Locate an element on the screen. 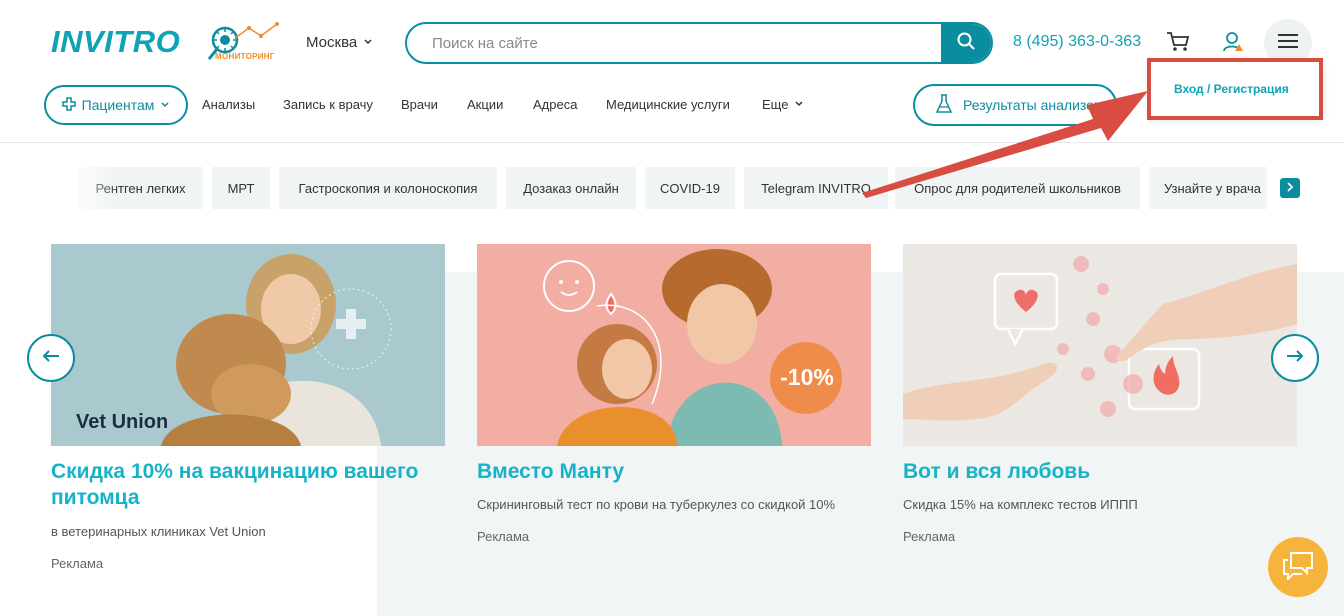  chip-label: МРТ is located at coordinates (241, 188).